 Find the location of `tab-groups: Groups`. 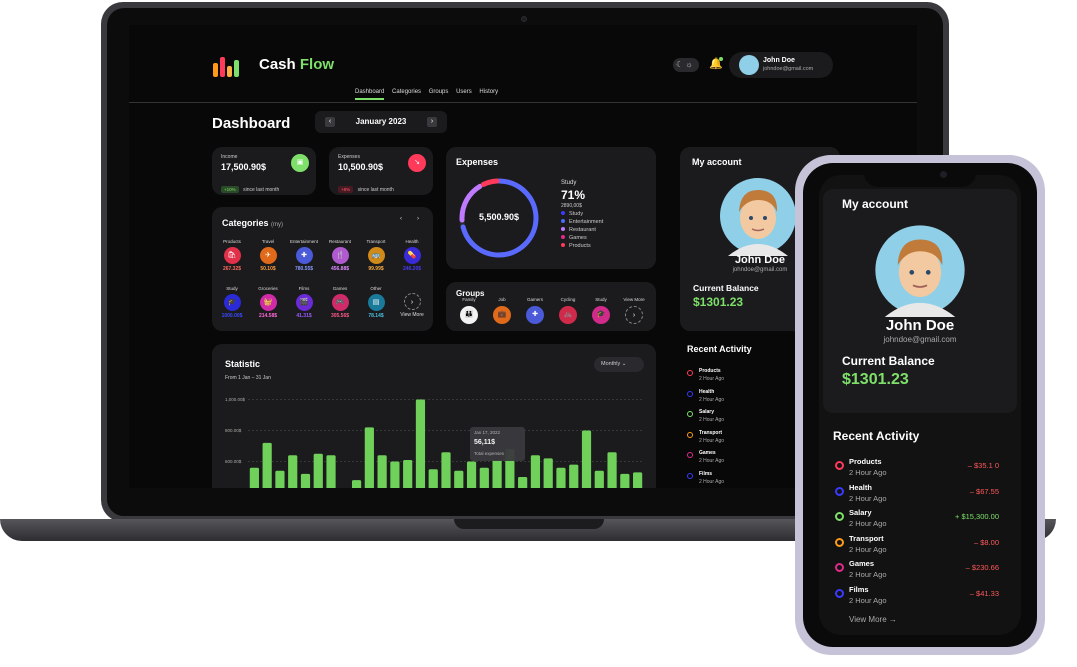

tab-groups: Groups is located at coordinates (439, 92).